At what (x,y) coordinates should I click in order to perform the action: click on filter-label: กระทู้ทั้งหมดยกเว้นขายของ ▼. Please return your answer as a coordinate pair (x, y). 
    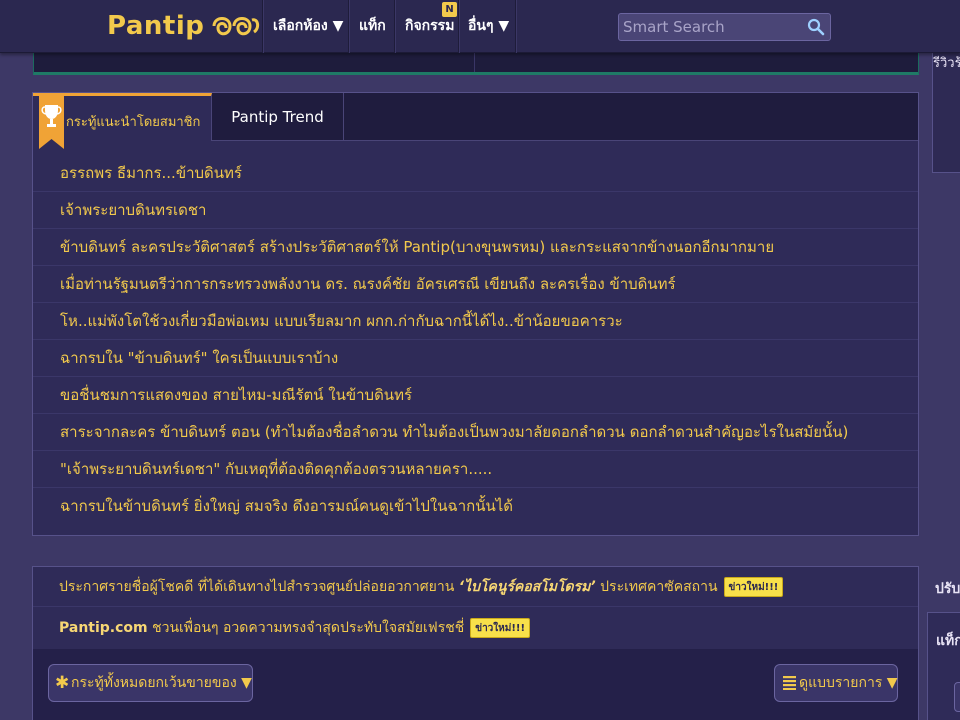
    Looking at the image, I should click on (161, 683).